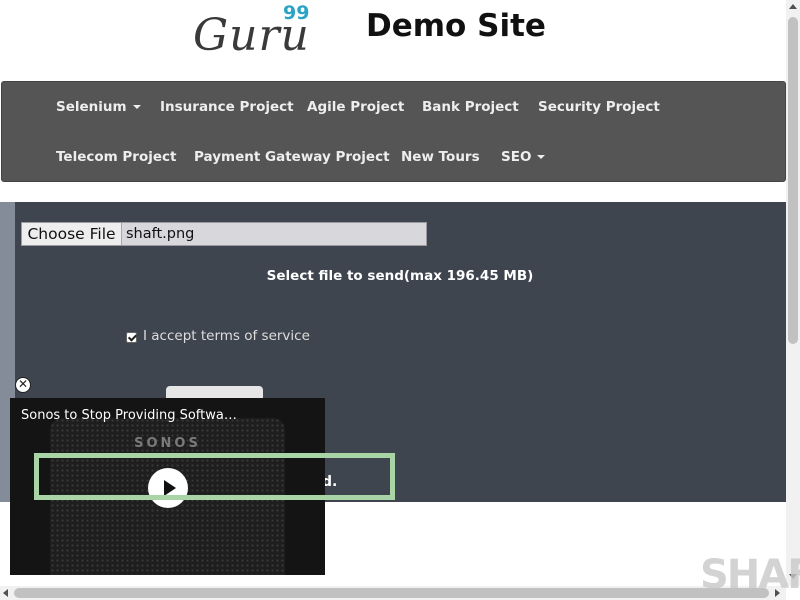 Image resolution: width=800 pixels, height=600 pixels. I want to click on nav-item-selenium: Selenium, so click(98, 107).